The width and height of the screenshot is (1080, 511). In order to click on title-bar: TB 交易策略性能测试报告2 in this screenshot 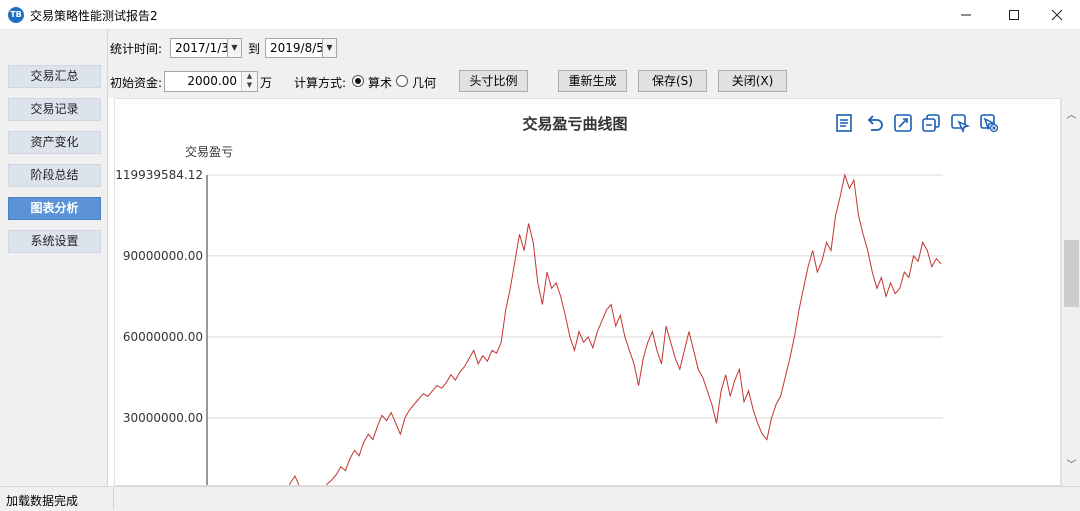, I will do `click(540, 15)`.